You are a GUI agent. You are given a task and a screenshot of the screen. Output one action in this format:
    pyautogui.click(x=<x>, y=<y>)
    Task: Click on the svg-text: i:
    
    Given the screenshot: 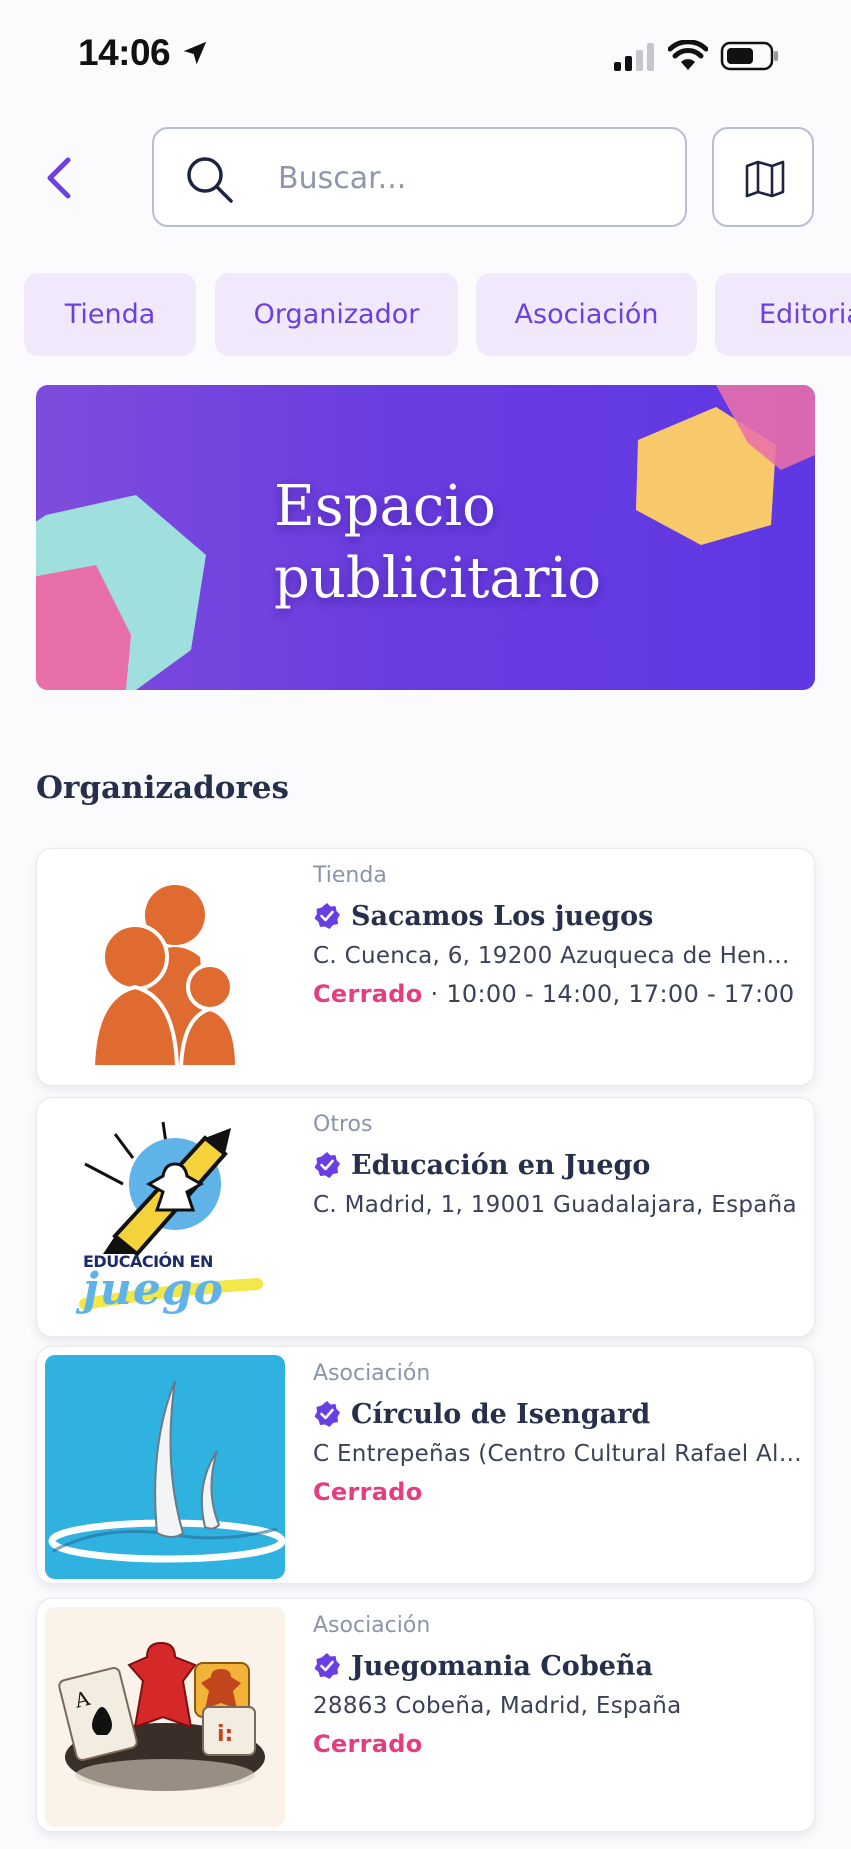 What is the action you would take?
    pyautogui.click(x=225, y=1734)
    